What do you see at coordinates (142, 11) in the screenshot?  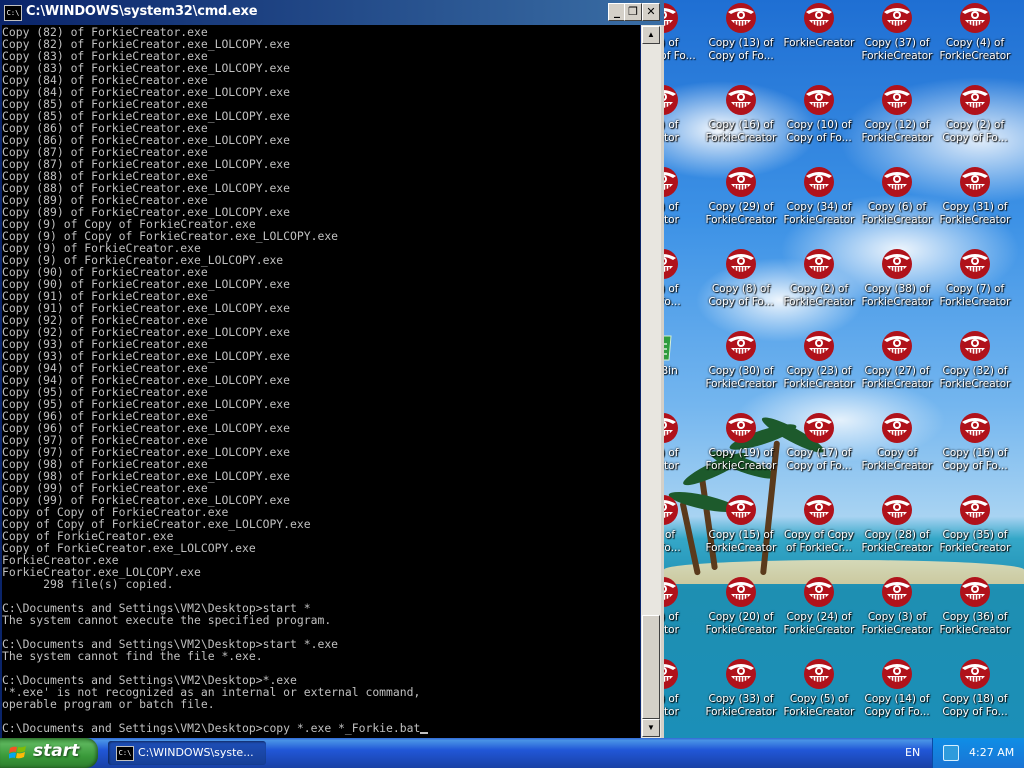 I see `cmd-window-title: C:\WINDOWS\system32\cmd.exe` at bounding box center [142, 11].